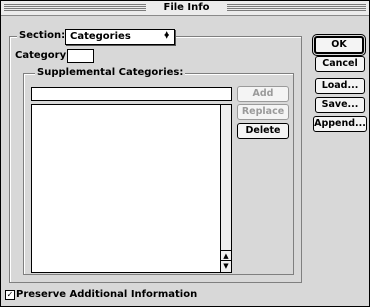 Image resolution: width=370 pixels, height=307 pixels. Describe the element at coordinates (263, 131) in the screenshot. I see `delete-button: Delete` at that location.